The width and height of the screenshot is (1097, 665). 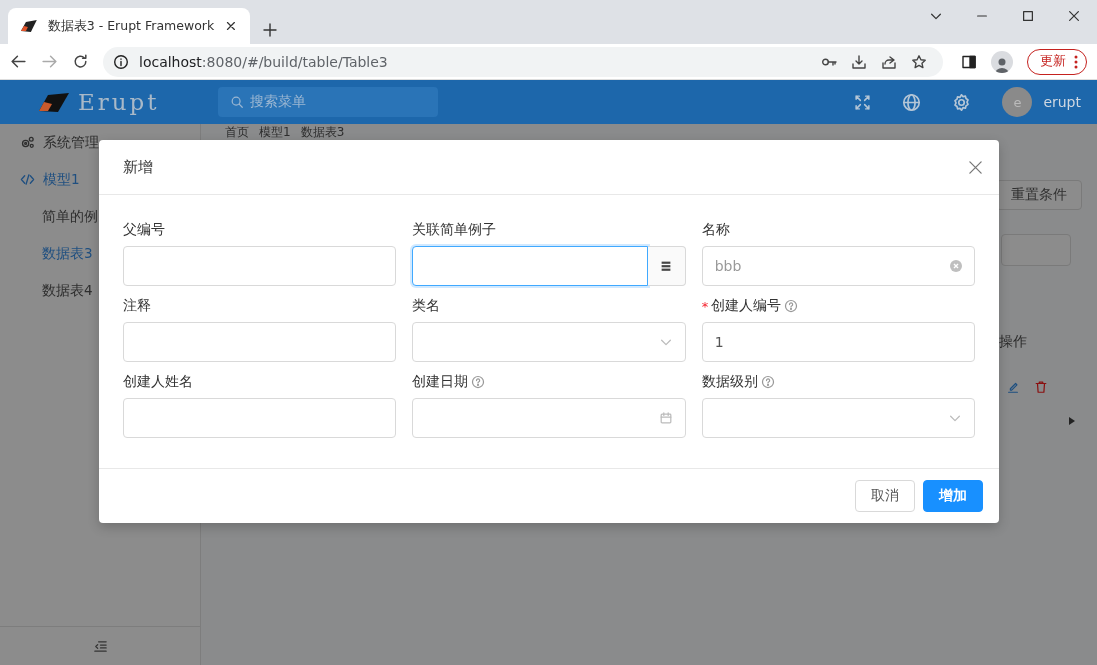 What do you see at coordinates (454, 230) in the screenshot?
I see `field-label: 关联简单例子` at bounding box center [454, 230].